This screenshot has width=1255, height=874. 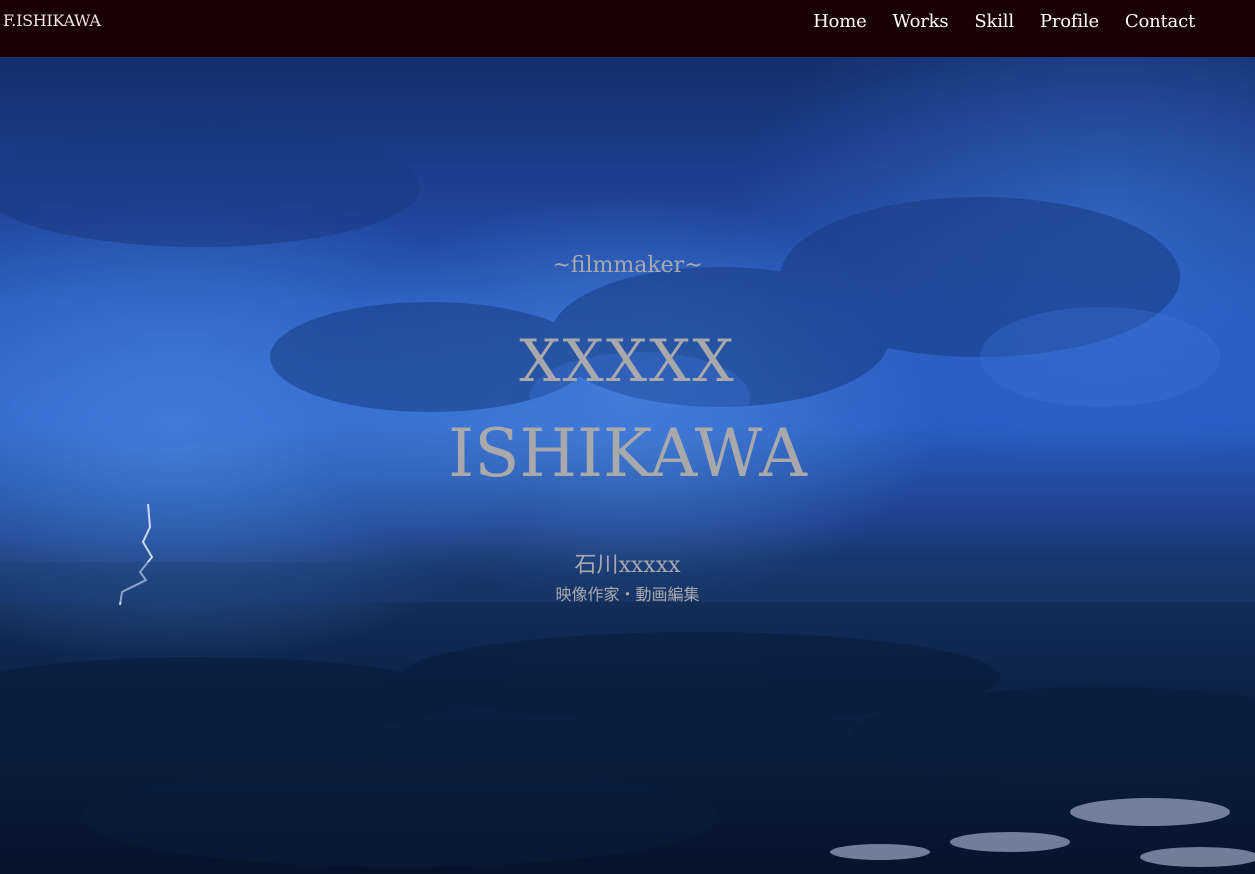 I want to click on nav-link-profile: Profile, so click(x=1069, y=21).